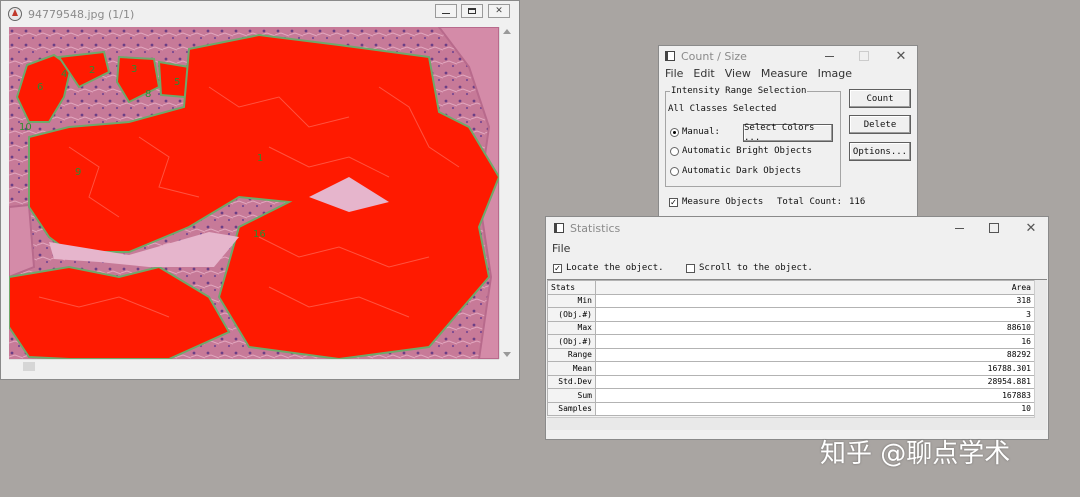 Image resolution: width=1080 pixels, height=497 pixels. Describe the element at coordinates (571, 395) in the screenshot. I see `row-label: Sum` at that location.